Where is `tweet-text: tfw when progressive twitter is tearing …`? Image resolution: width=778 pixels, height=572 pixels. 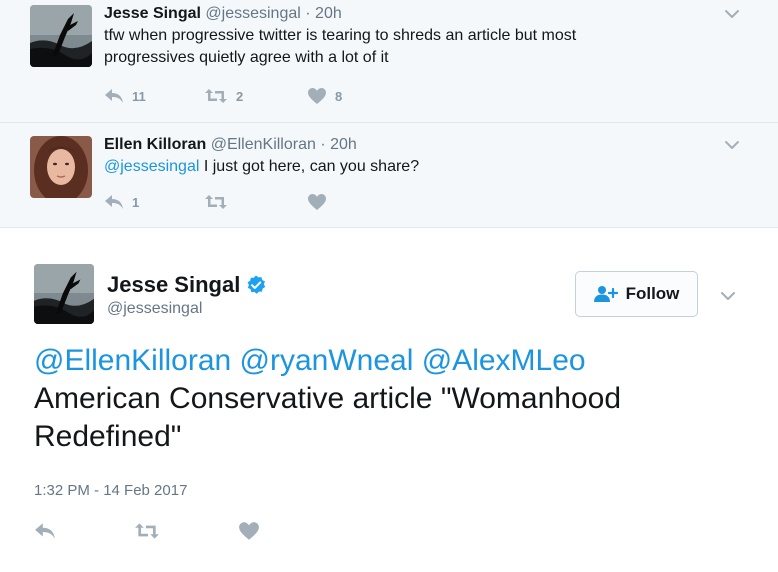
tweet-text: tfw when progressive twitter is tearing … is located at coordinates (340, 46).